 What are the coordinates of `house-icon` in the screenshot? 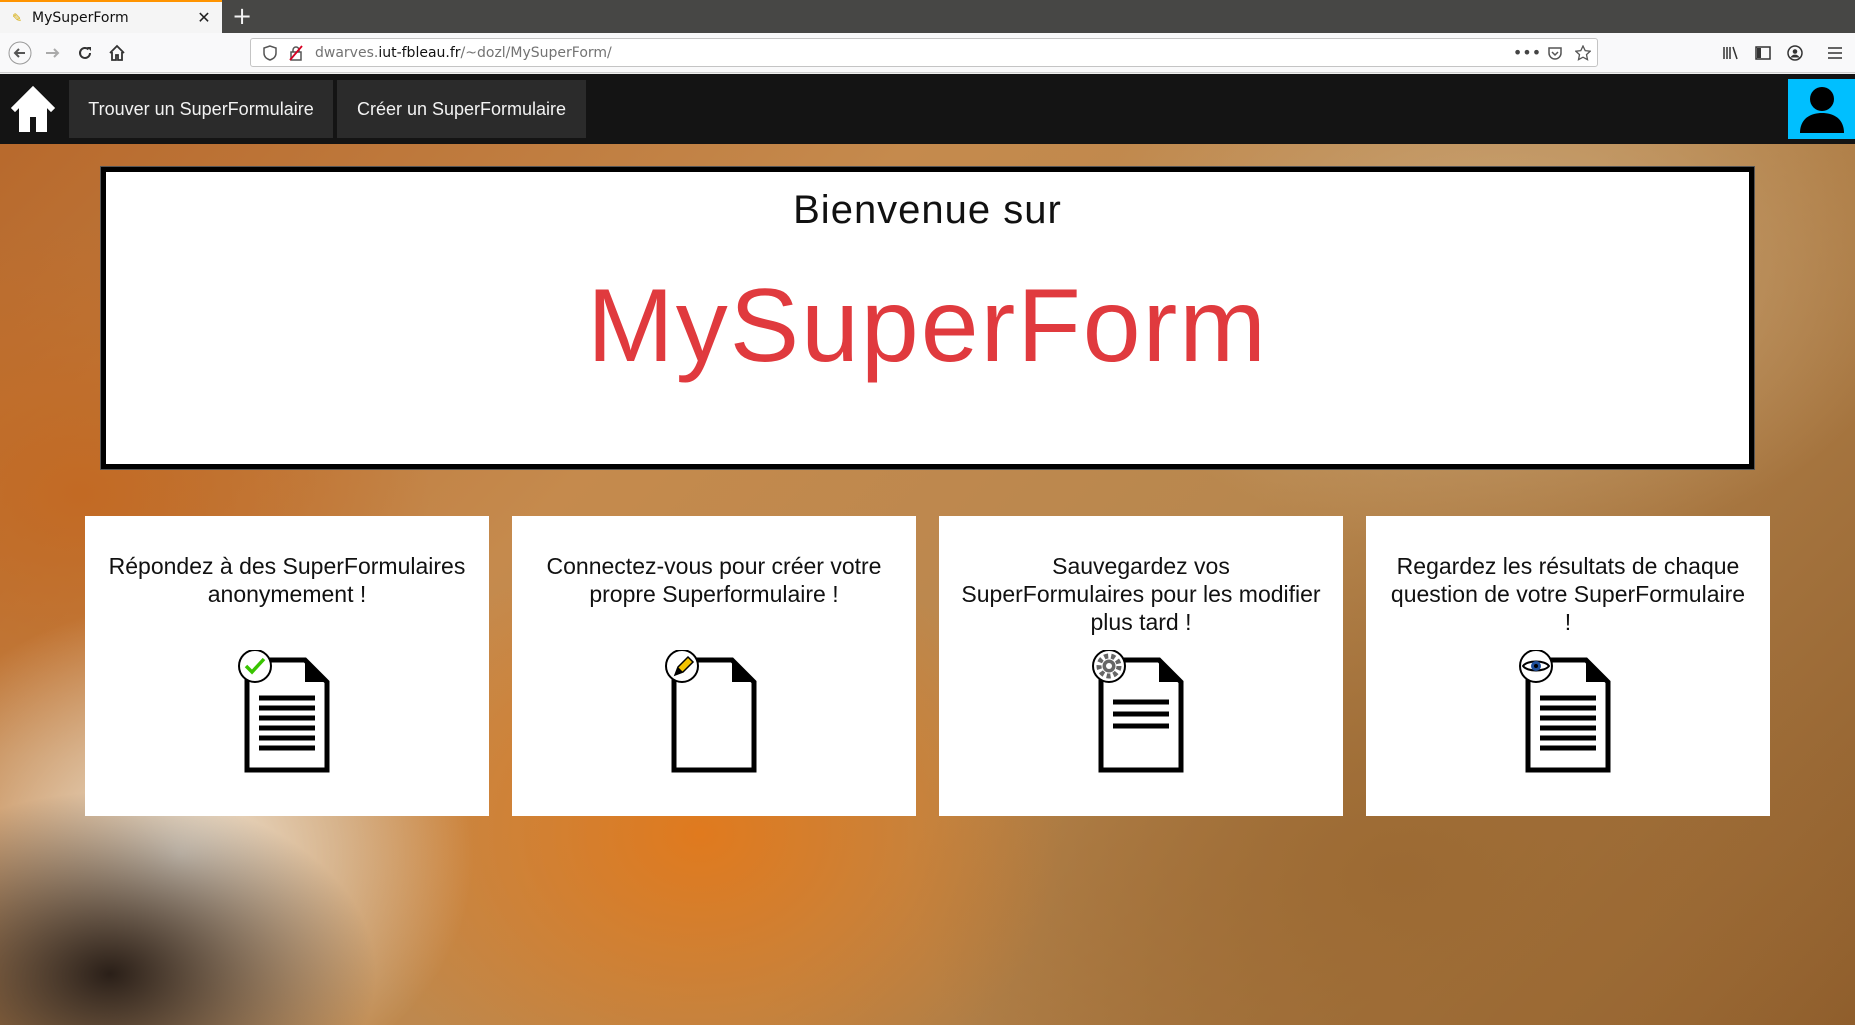 It's located at (33, 109).